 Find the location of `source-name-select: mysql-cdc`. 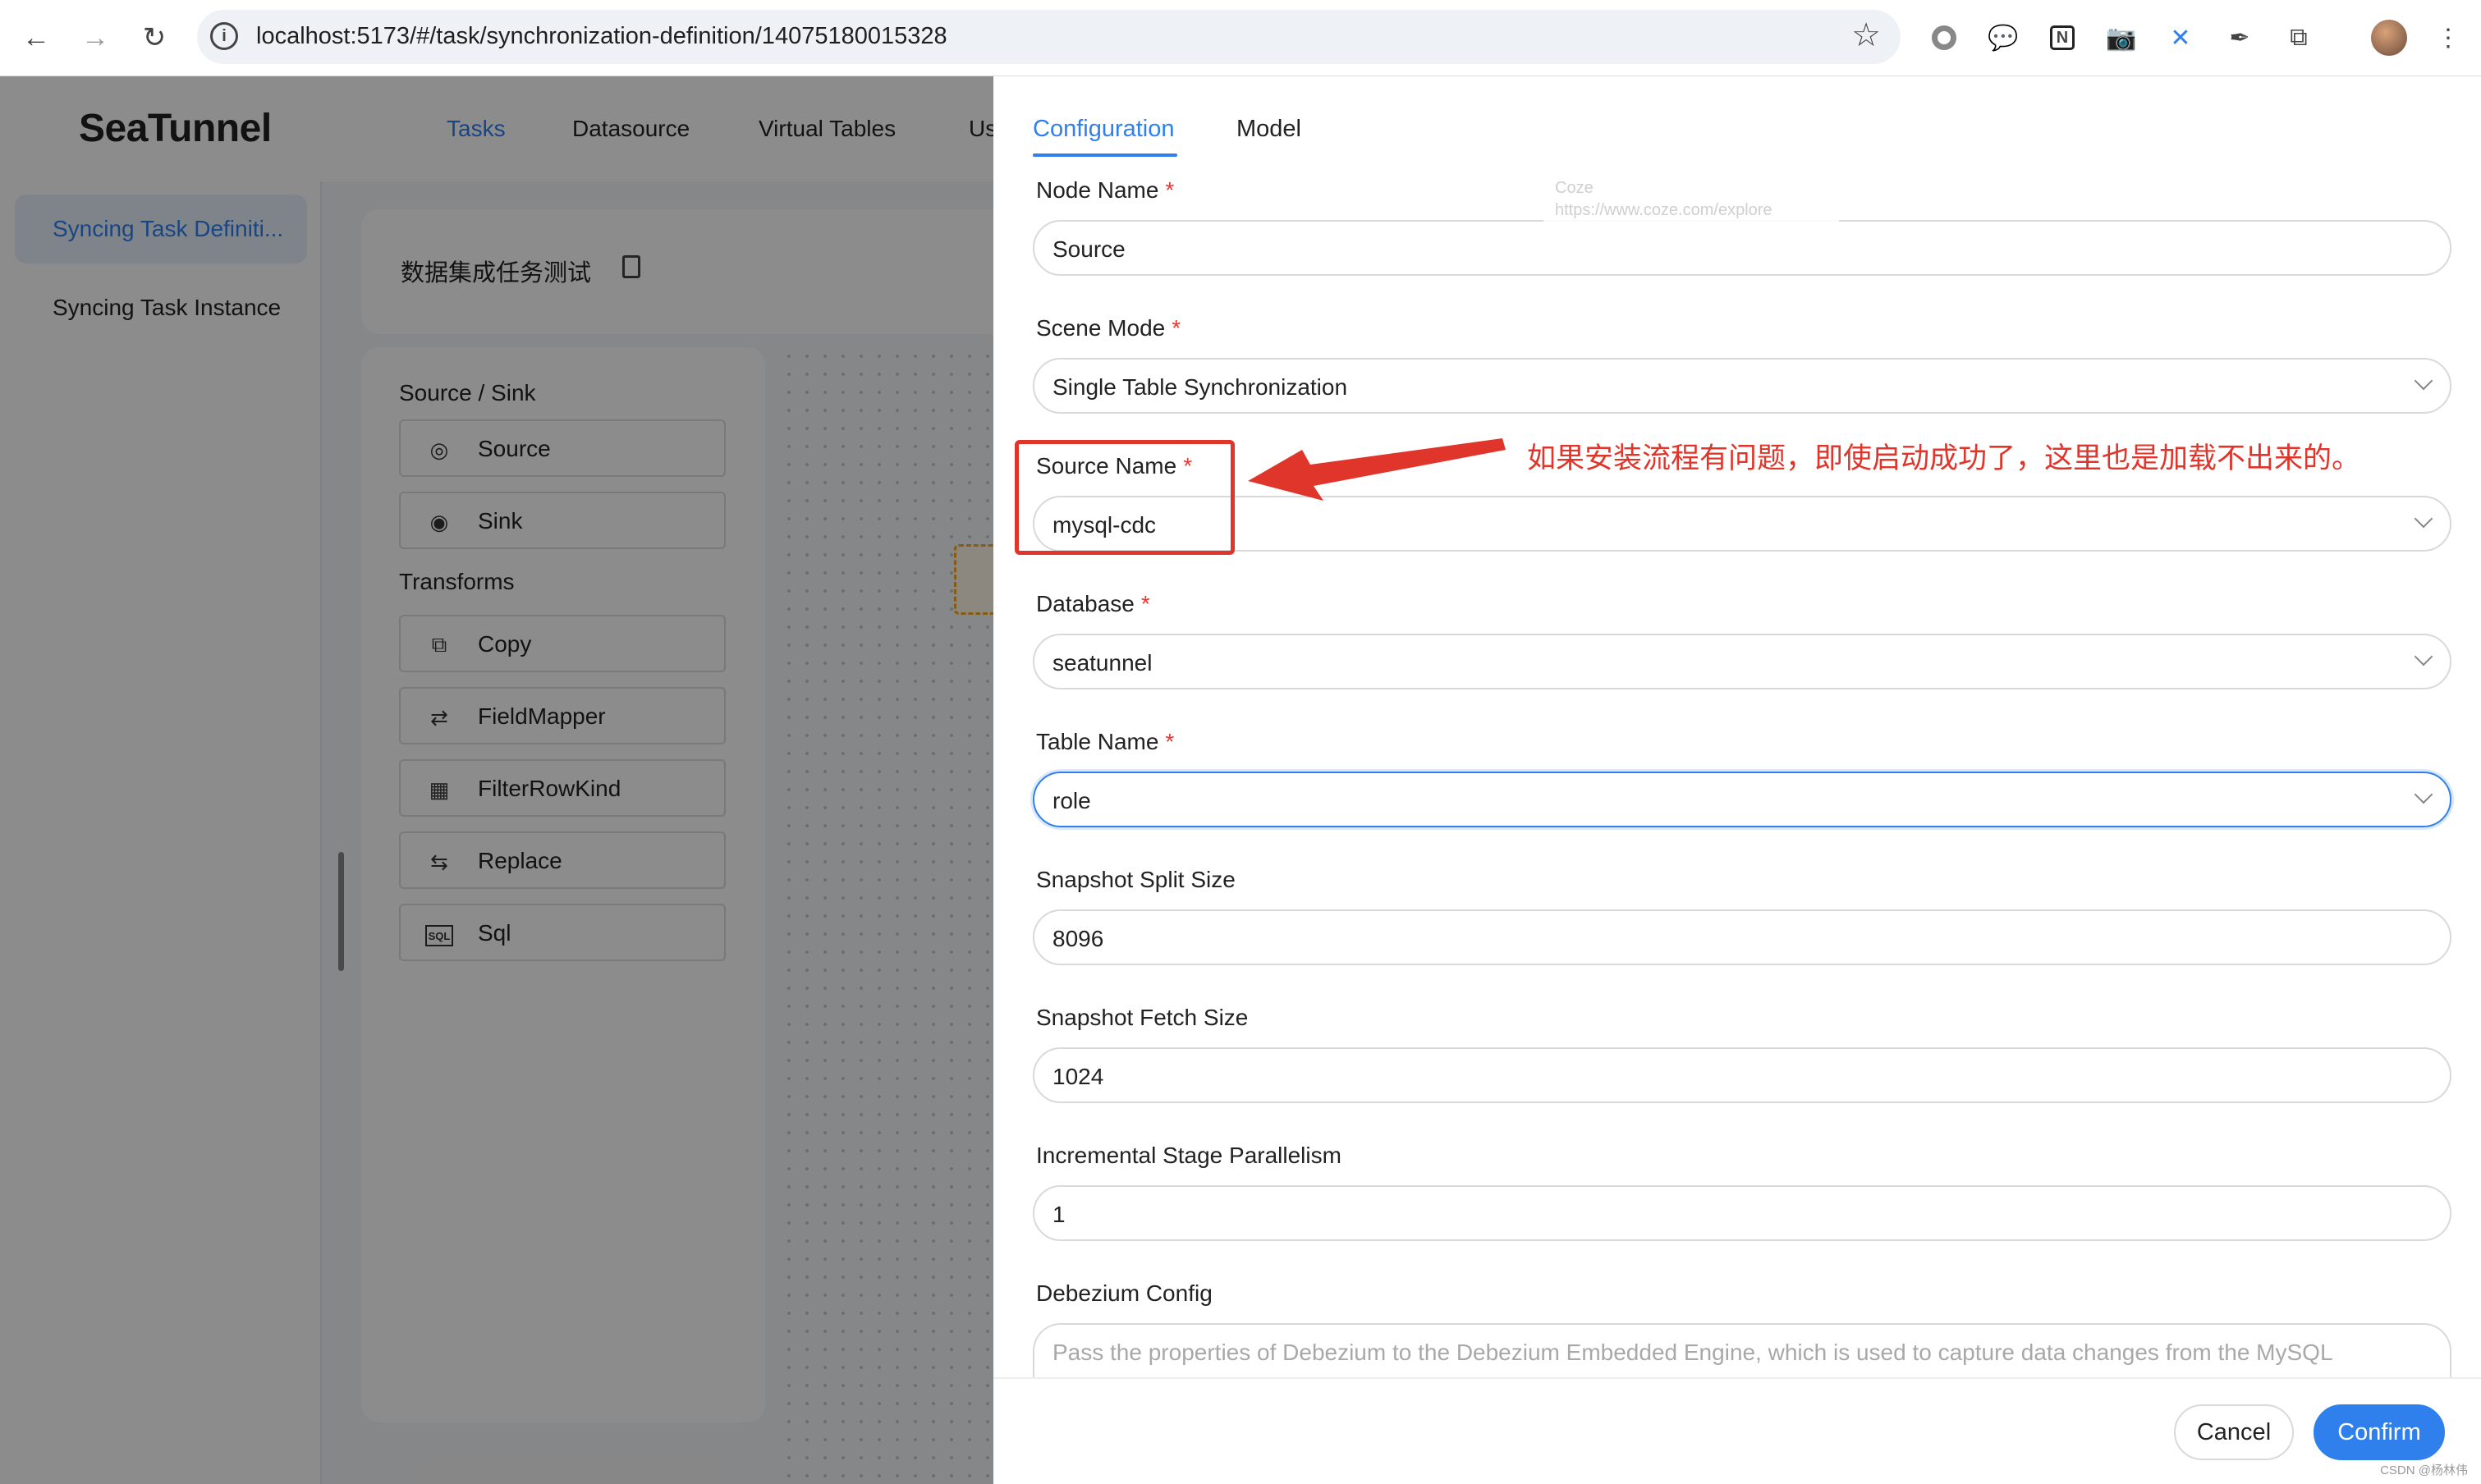

source-name-select: mysql-cdc is located at coordinates (1742, 524).